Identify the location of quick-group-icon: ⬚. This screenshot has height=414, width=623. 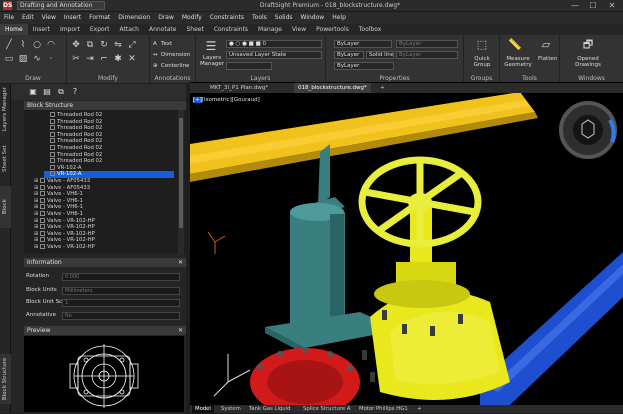
(482, 45).